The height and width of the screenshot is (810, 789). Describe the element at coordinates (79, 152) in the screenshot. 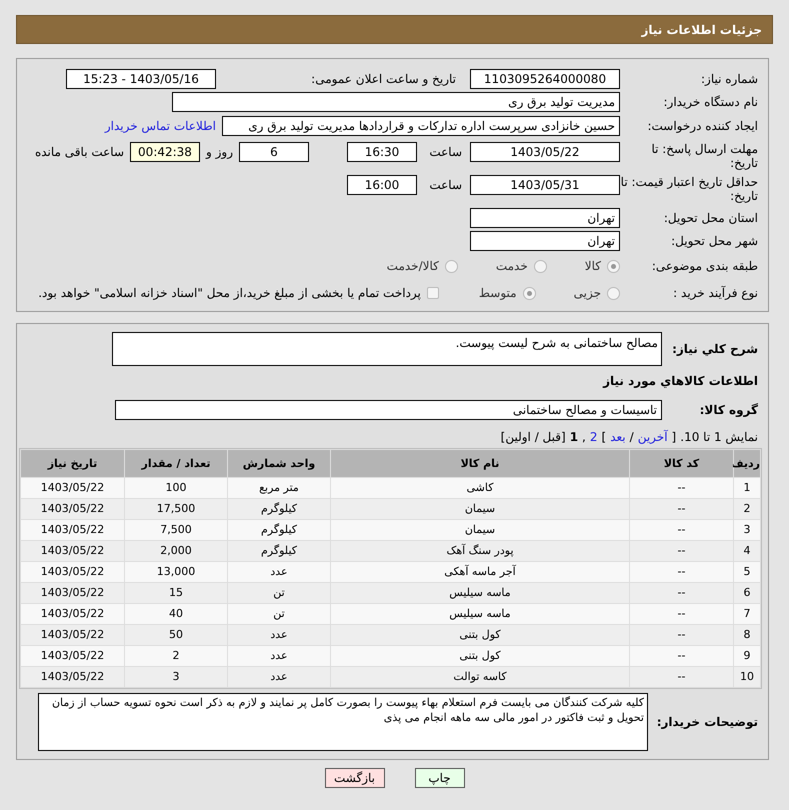

I see `remaining-label: ساعت باقی مانده` at that location.